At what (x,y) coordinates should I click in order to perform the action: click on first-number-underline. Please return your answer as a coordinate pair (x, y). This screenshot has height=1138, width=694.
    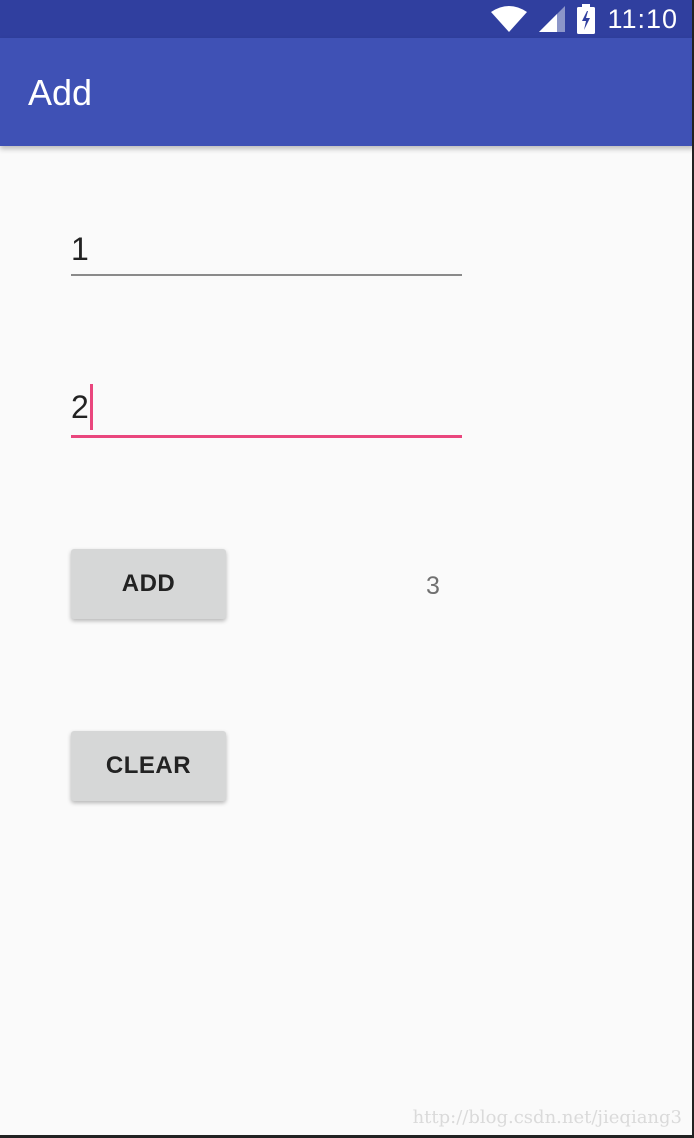
    Looking at the image, I should click on (266, 275).